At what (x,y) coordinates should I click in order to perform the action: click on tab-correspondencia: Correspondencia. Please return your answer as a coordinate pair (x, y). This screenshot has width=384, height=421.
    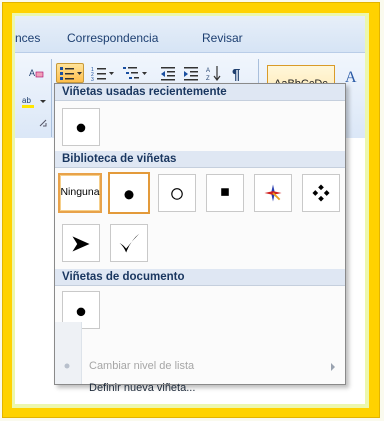
    Looking at the image, I should click on (112, 38).